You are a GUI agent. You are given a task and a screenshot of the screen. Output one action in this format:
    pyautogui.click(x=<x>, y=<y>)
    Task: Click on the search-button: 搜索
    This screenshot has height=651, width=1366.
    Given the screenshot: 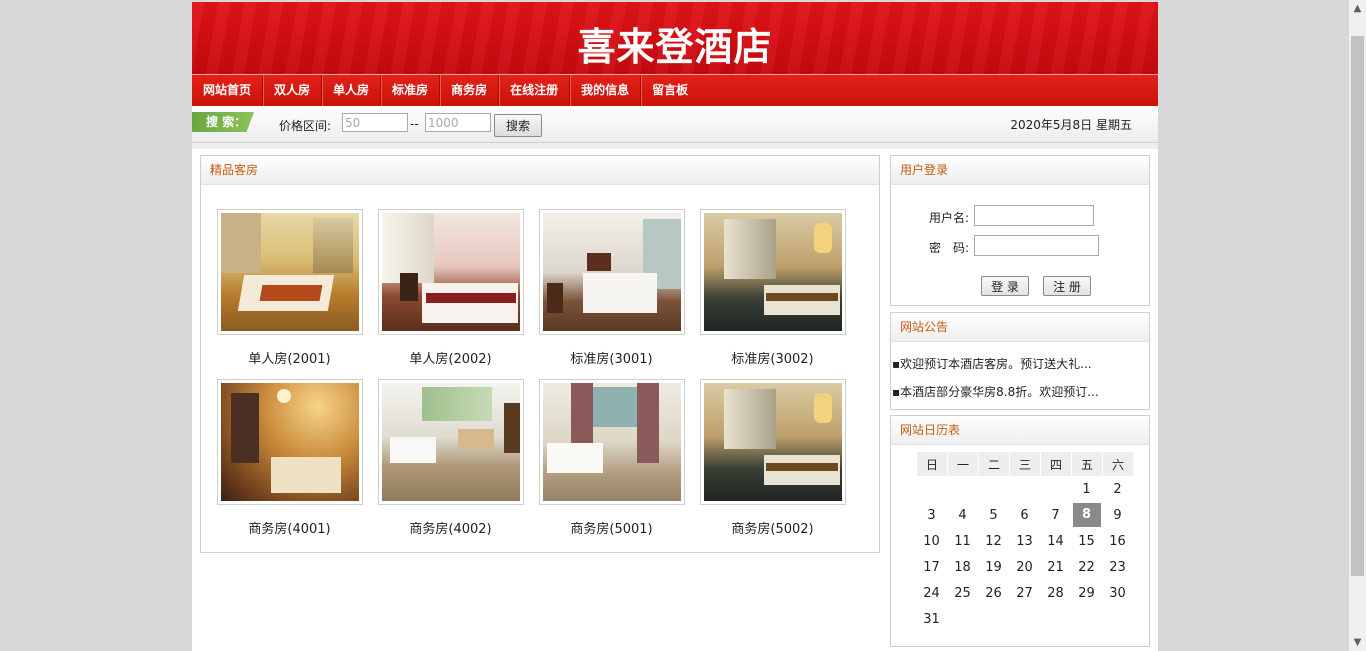 What is the action you would take?
    pyautogui.click(x=518, y=125)
    